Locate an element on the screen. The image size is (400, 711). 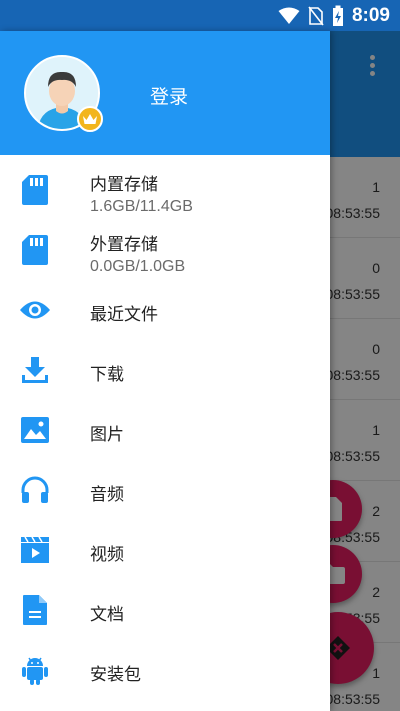
status-bar: 8:09 is located at coordinates (200, 15).